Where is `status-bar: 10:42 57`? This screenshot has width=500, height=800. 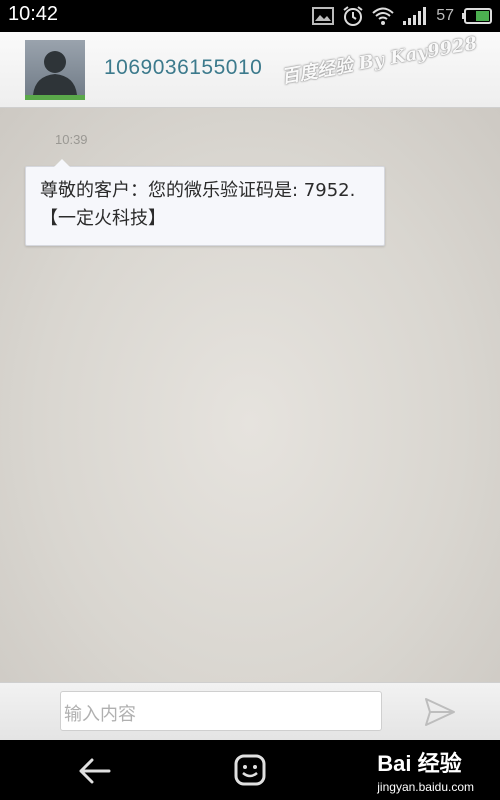 status-bar: 10:42 57 is located at coordinates (250, 16).